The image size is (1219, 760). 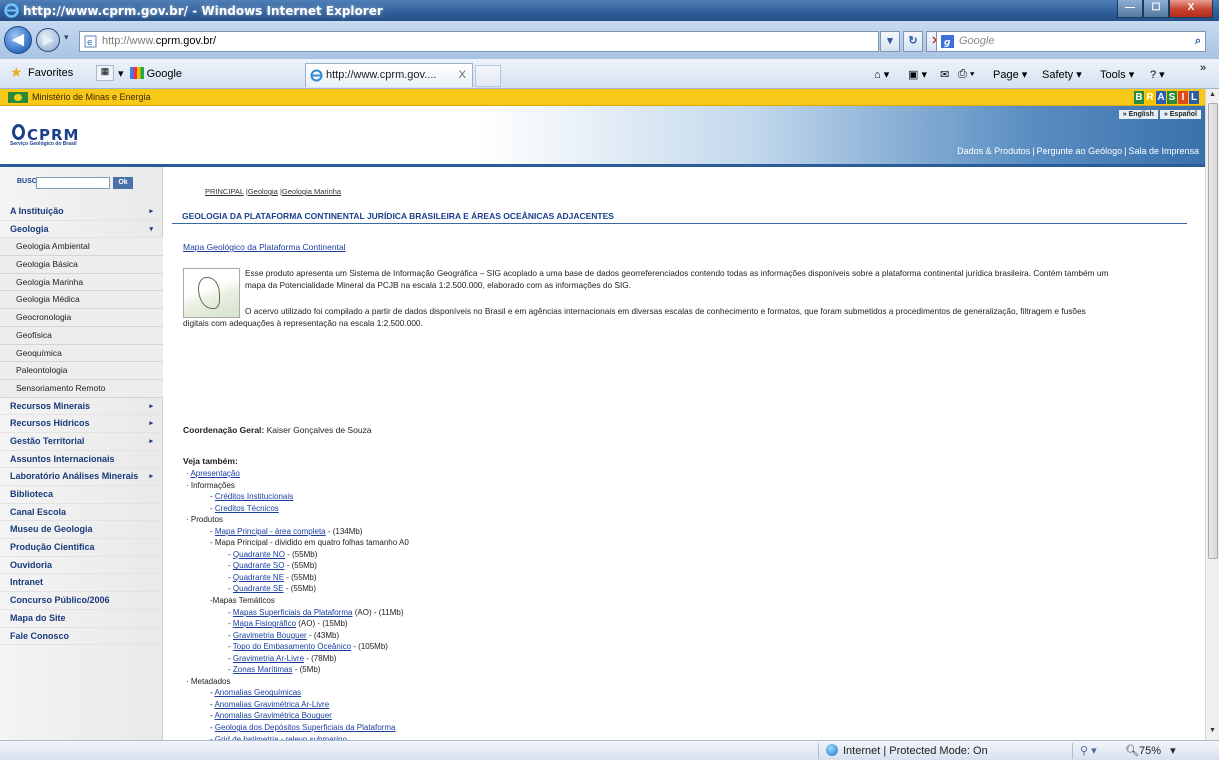 I want to click on scroll-up-icon: ▲, so click(x=1212, y=94).